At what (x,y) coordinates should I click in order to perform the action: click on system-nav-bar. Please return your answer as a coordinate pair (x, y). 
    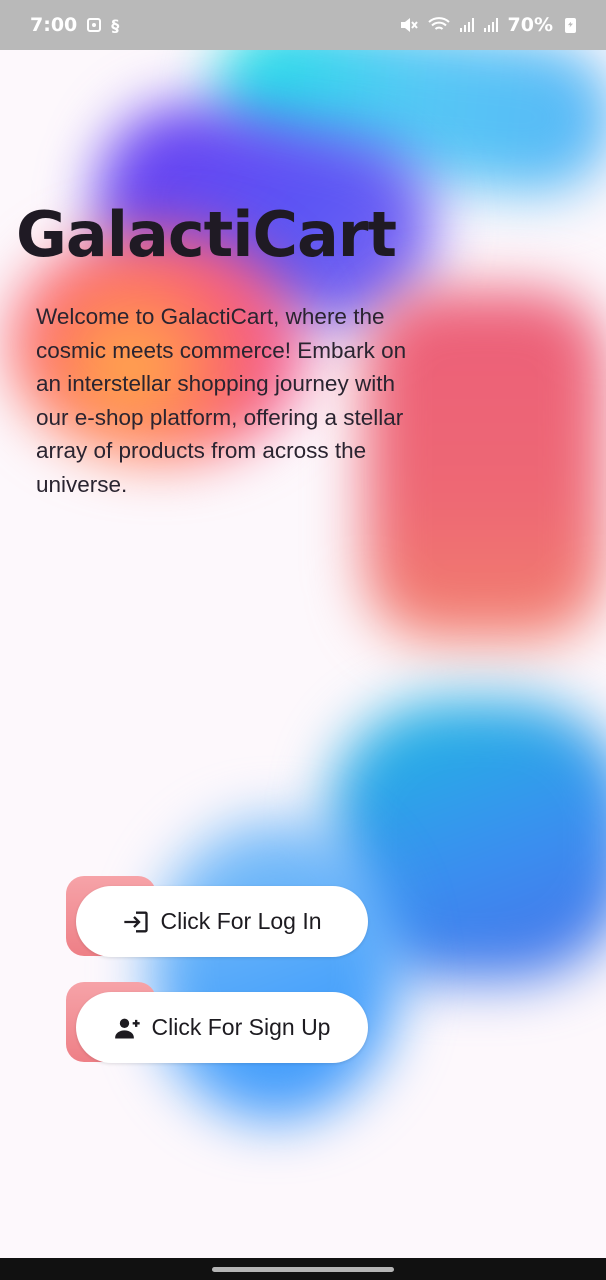
    Looking at the image, I should click on (303, 1269).